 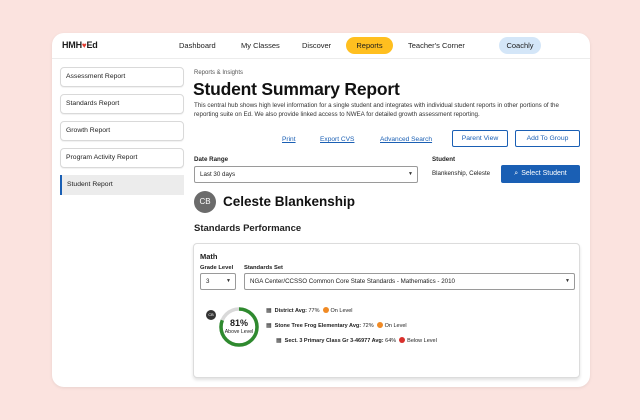 What do you see at coordinates (269, 326) in the screenshot?
I see `school-icon: ▦` at bounding box center [269, 326].